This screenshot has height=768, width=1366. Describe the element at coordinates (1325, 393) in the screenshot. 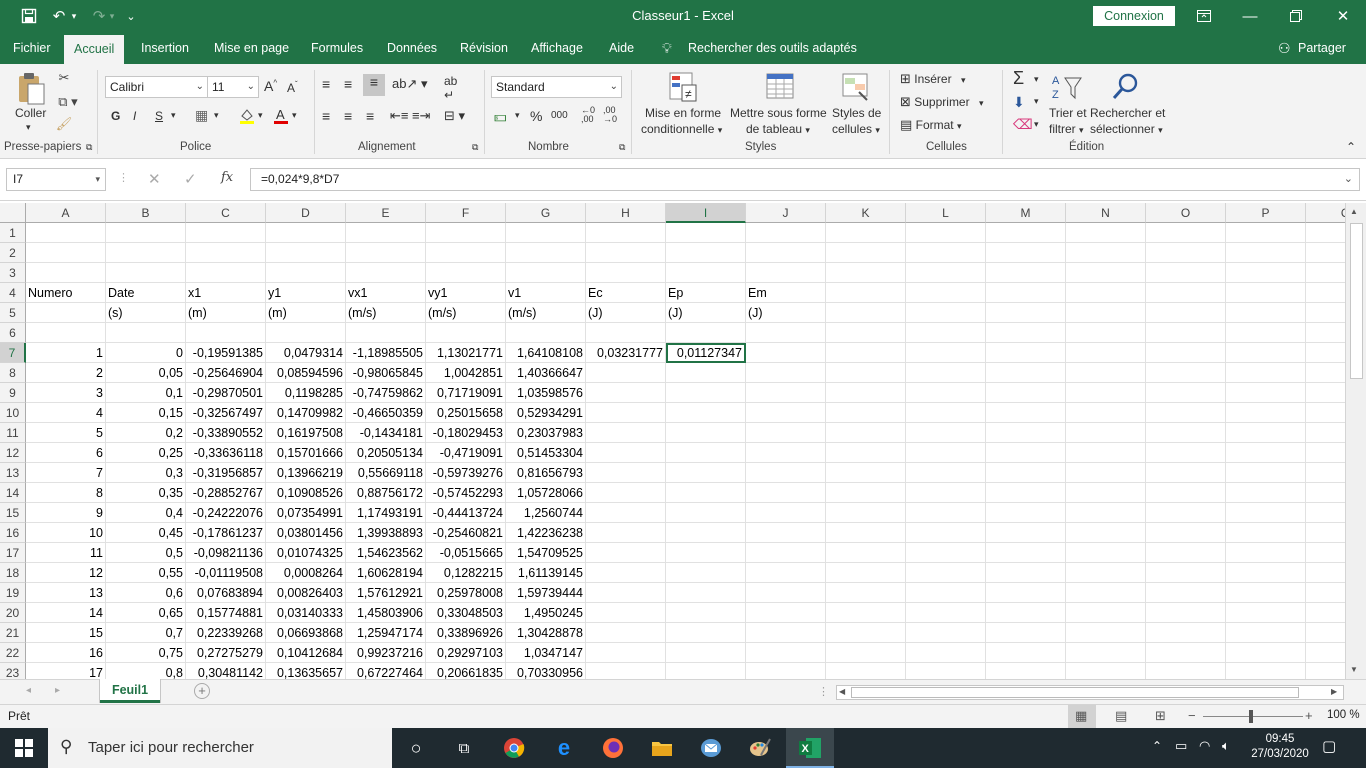

I see `cell-q9` at that location.